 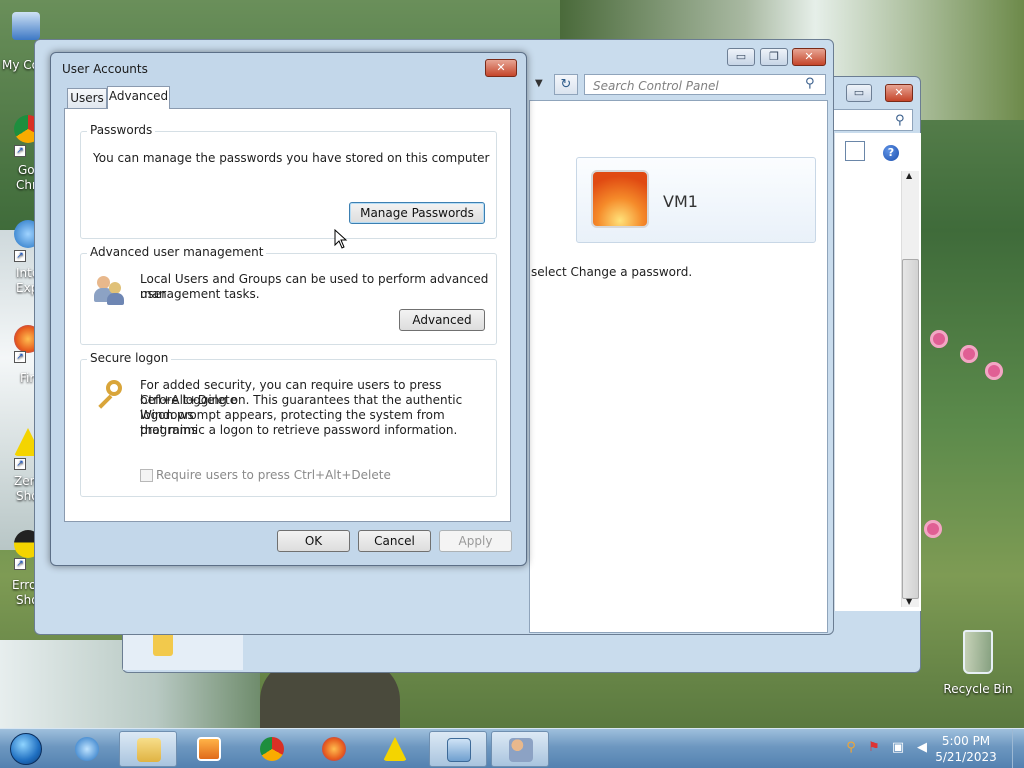 I want to click on system-clock: 5:00 PM 5/21/2023, so click(x=966, y=749).